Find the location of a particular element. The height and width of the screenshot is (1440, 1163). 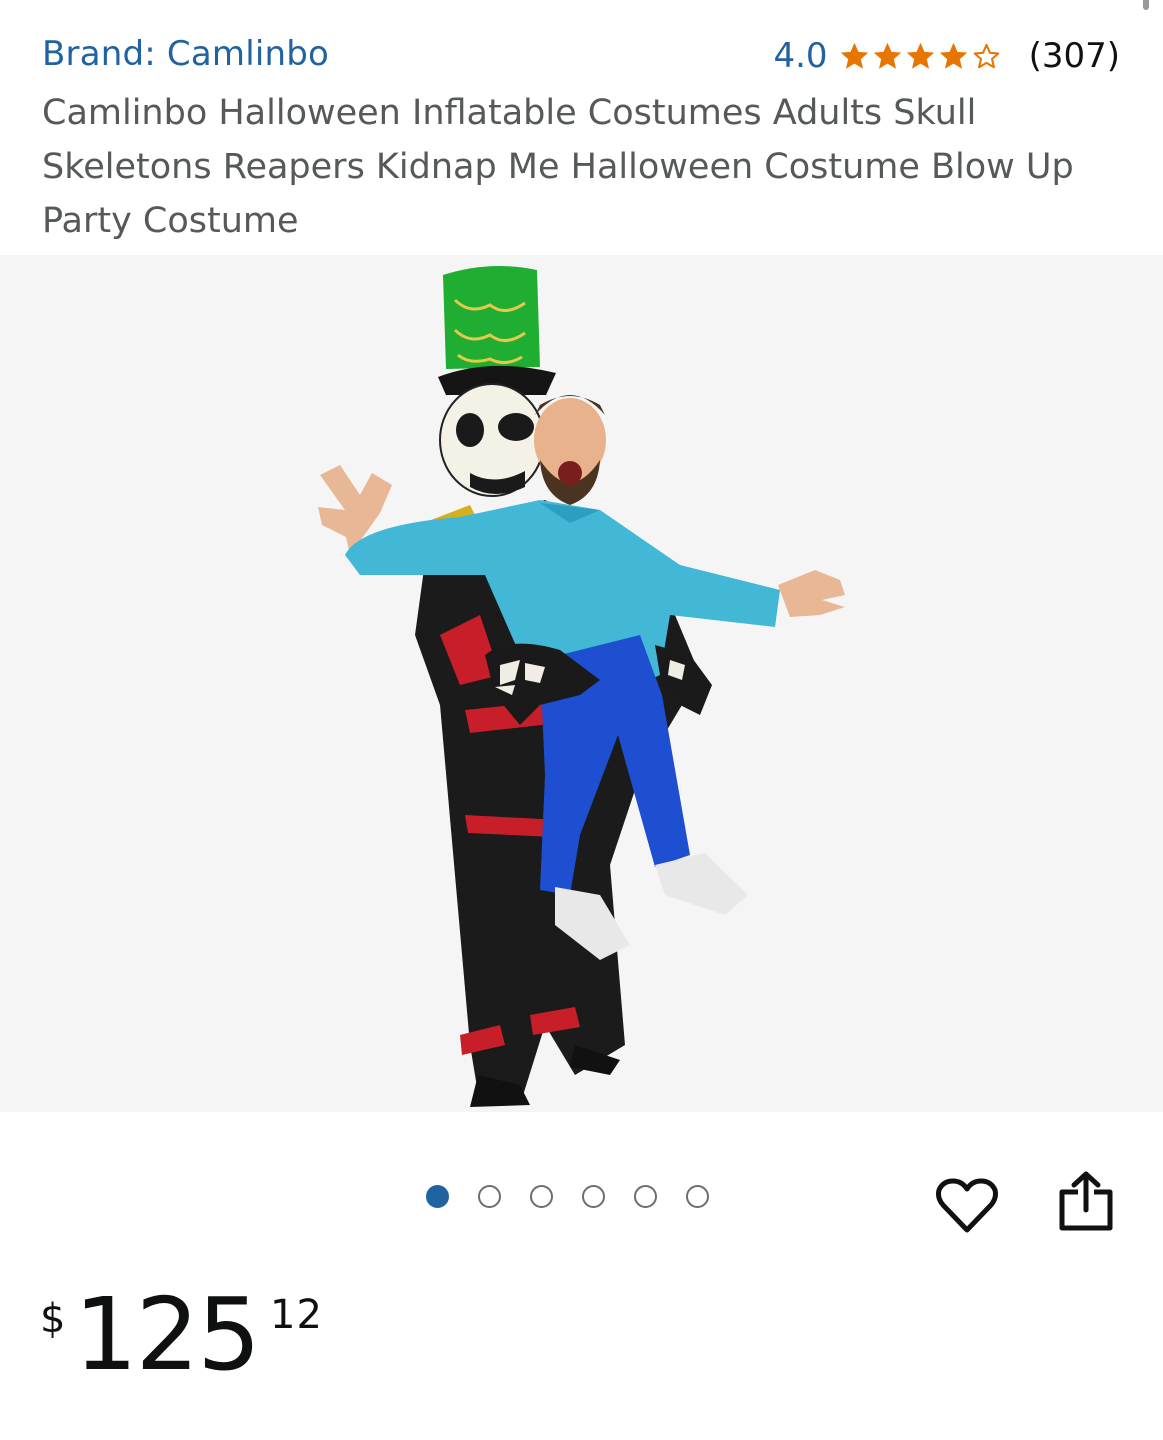

share-icon is located at coordinates (1086, 1201).